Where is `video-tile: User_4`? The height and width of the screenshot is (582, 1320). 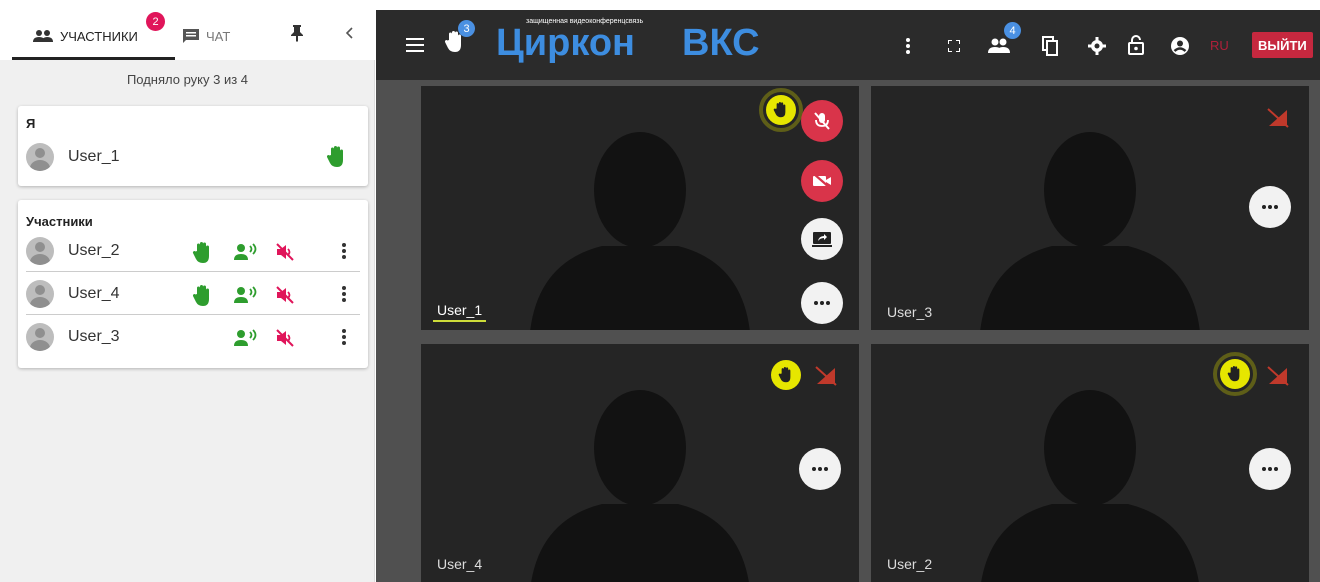 video-tile: User_4 is located at coordinates (640, 463).